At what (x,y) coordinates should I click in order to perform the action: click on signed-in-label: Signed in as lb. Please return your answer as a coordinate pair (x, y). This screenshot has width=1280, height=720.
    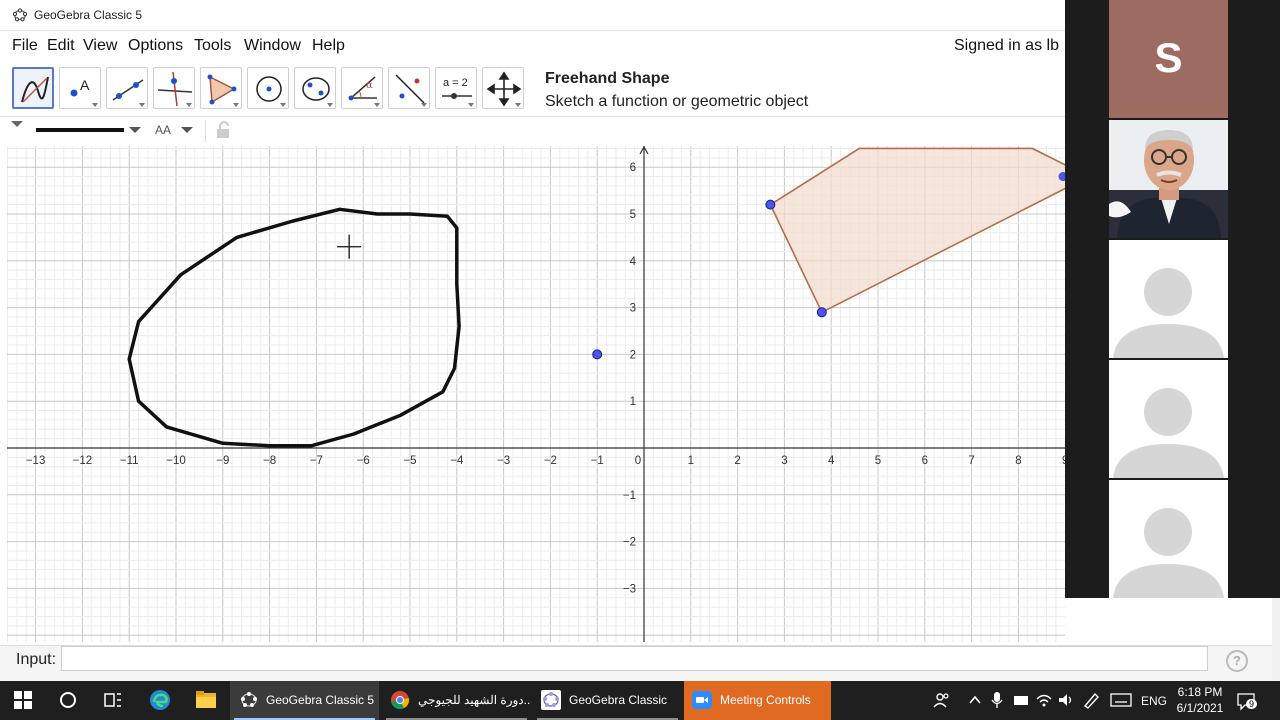
    Looking at the image, I should click on (1006, 46).